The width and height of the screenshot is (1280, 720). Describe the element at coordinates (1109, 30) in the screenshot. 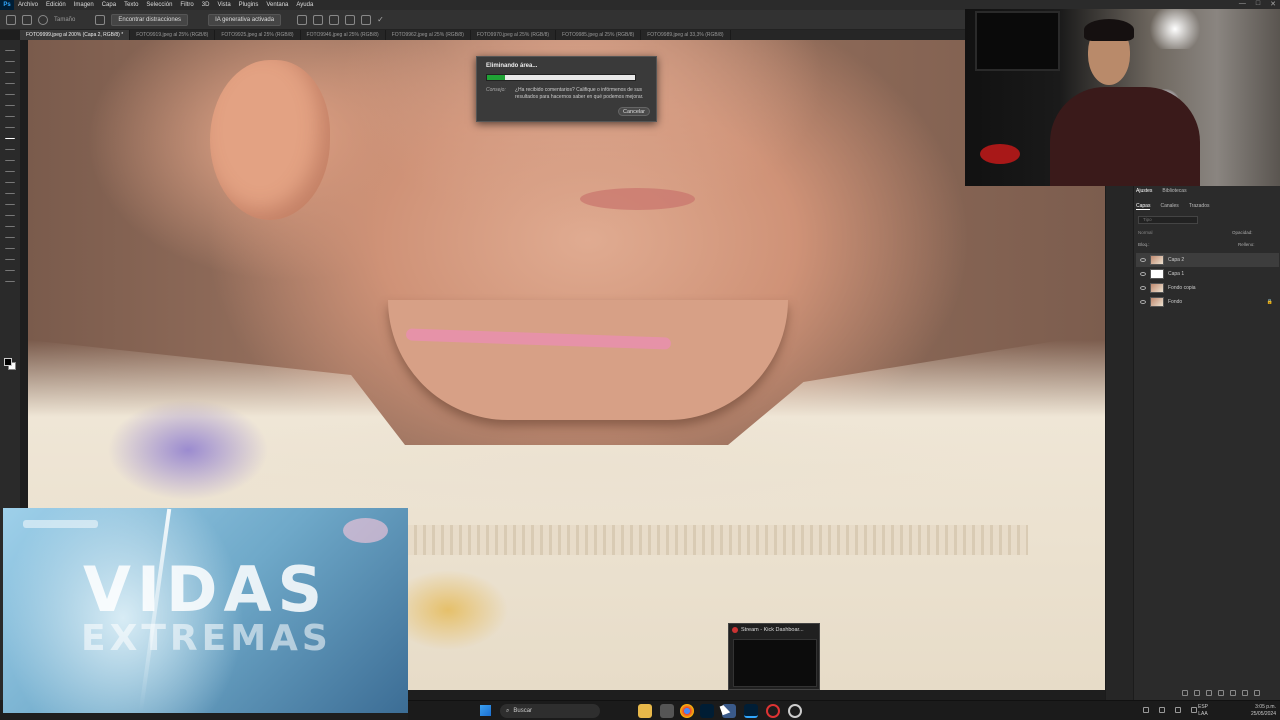

I see `webcam-person-hair` at that location.